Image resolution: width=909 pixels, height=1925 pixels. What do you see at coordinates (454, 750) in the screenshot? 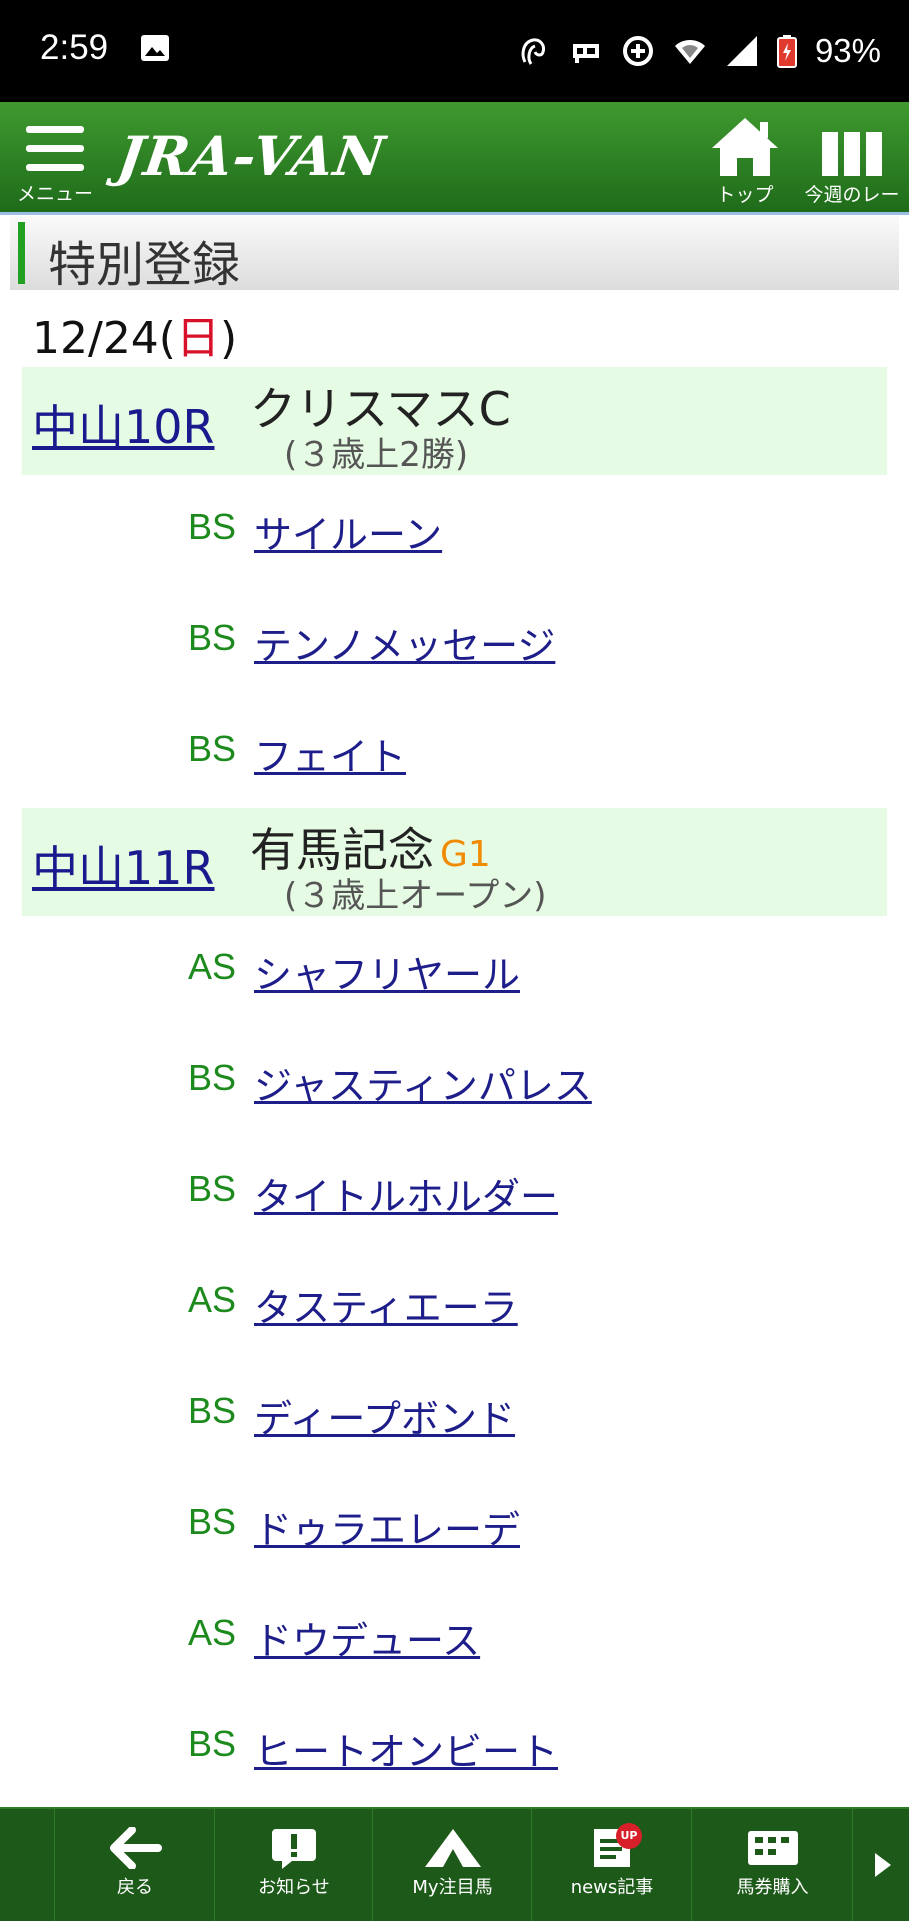
I see `entry-row: BS フェイト` at bounding box center [454, 750].